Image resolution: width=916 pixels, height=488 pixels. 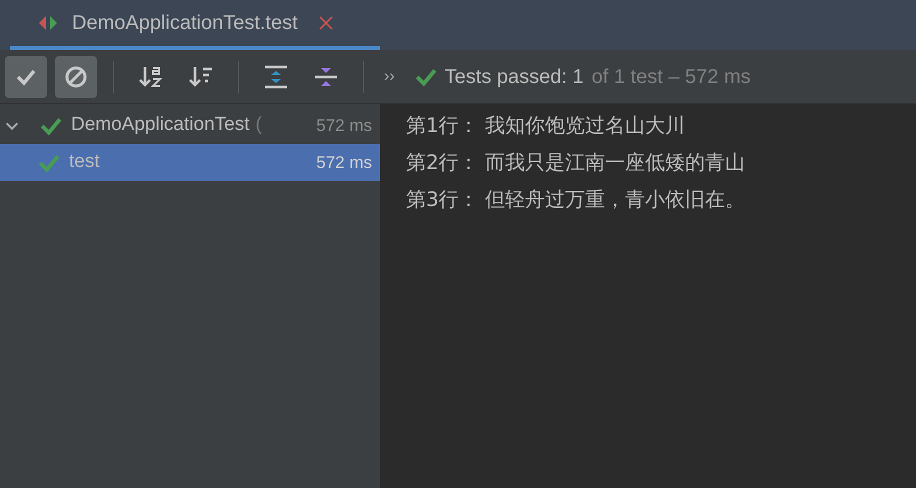 What do you see at coordinates (546, 125) in the screenshot?
I see `console-line: 第1行： 我知你饱览过名山大川` at bounding box center [546, 125].